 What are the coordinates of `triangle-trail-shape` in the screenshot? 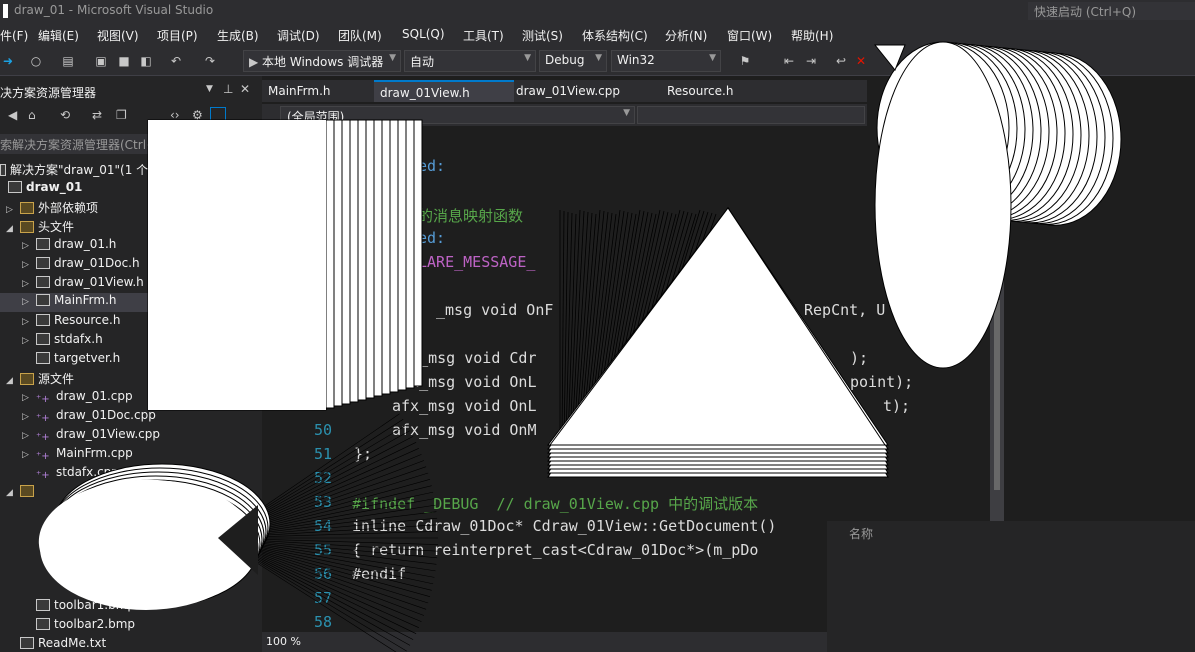 It's located at (717, 342).